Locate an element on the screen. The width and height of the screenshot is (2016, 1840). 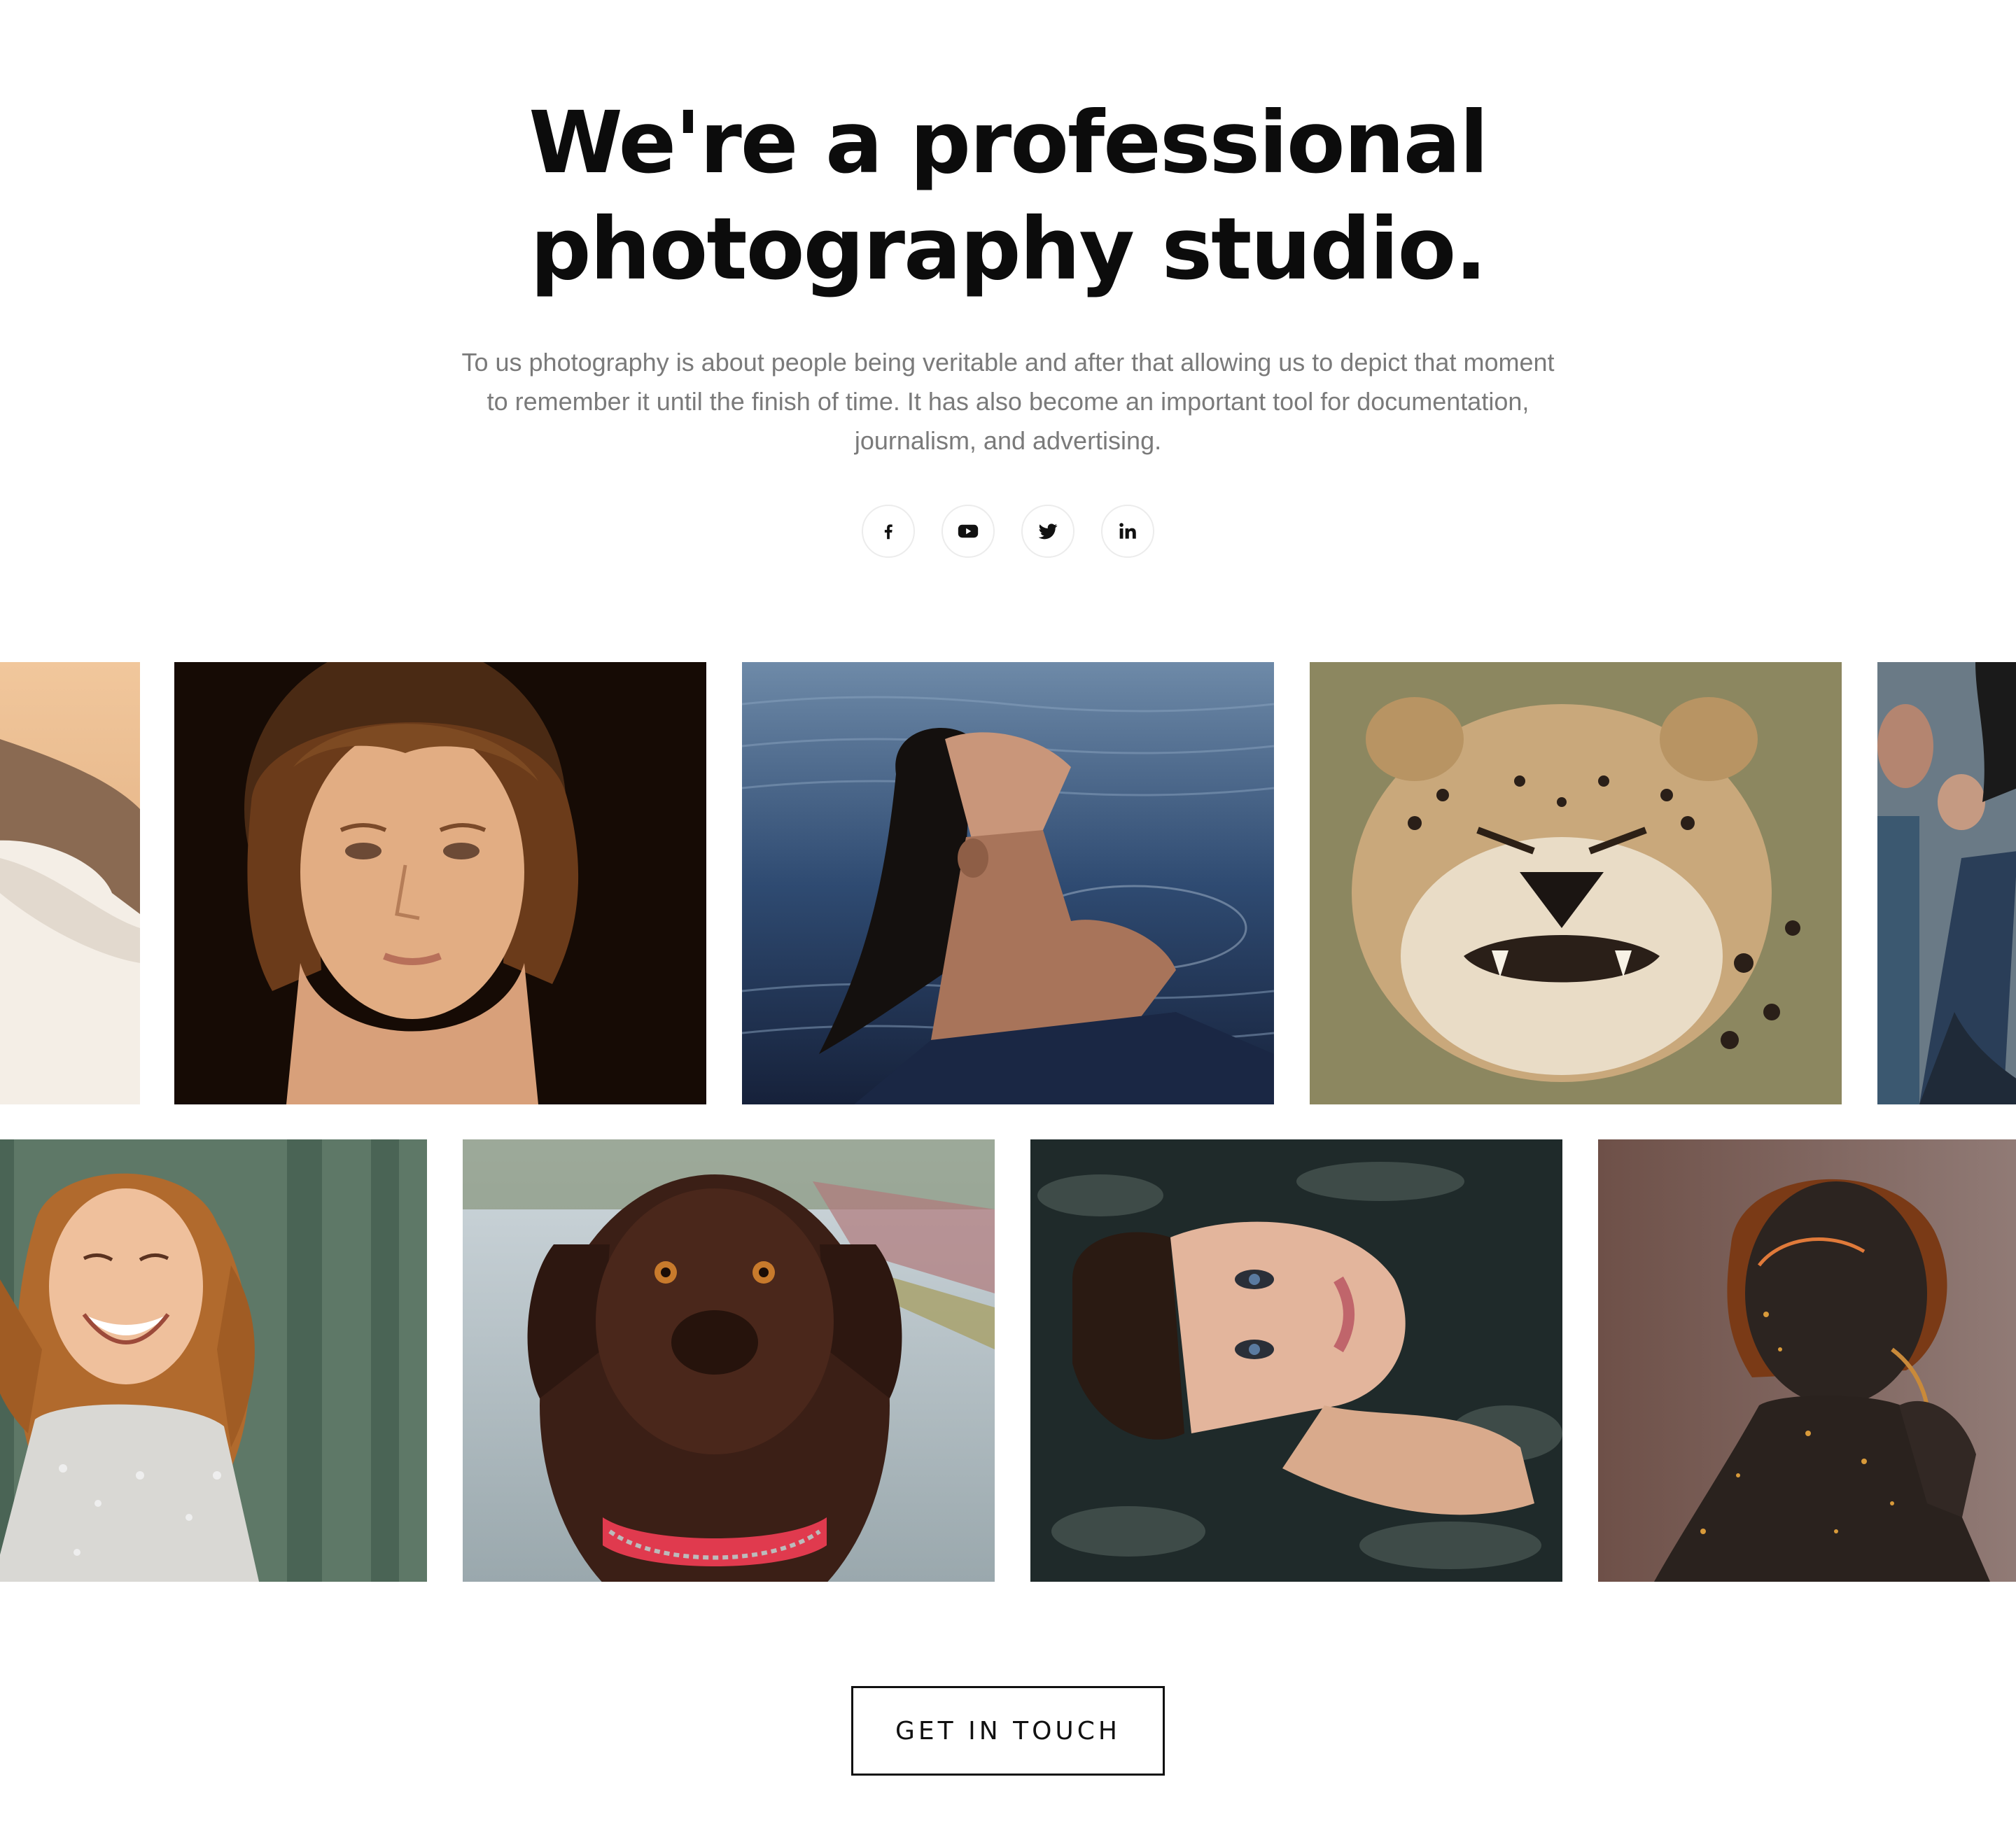
brown-labrador-photo is located at coordinates (729, 1360).